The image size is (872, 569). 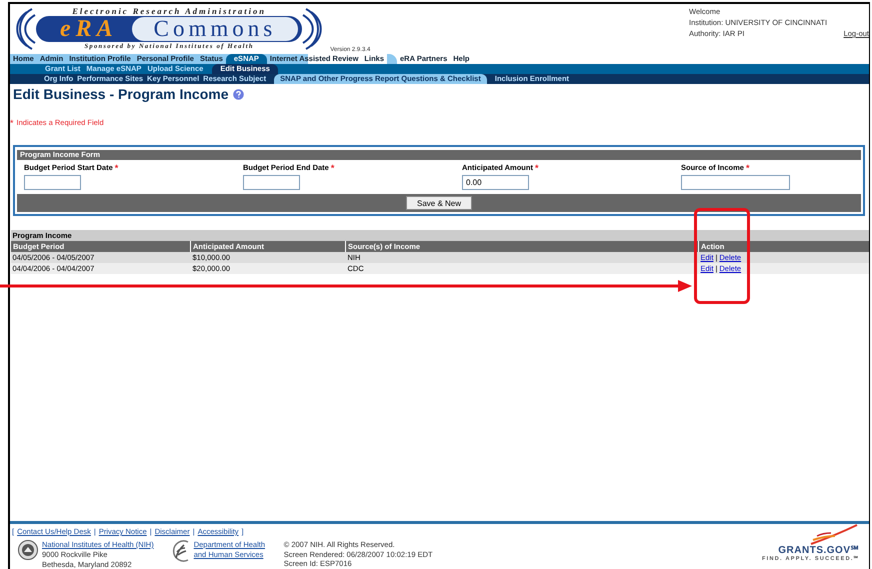 I want to click on logo-tagline: Electronic Research Administration, so click(x=169, y=11).